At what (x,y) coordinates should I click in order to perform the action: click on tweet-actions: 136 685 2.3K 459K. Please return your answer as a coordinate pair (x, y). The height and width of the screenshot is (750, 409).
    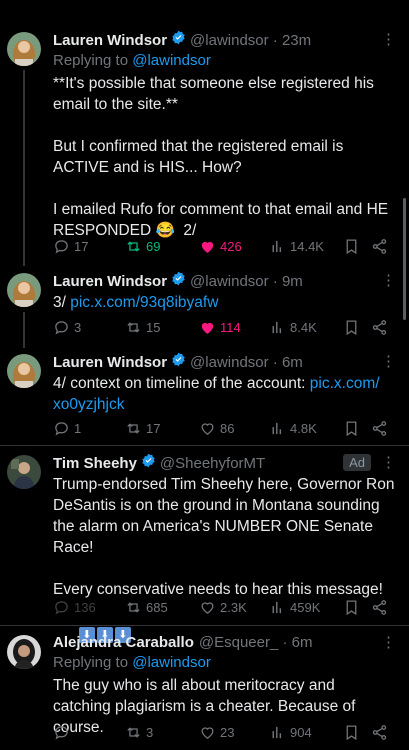
    Looking at the image, I should click on (224, 607).